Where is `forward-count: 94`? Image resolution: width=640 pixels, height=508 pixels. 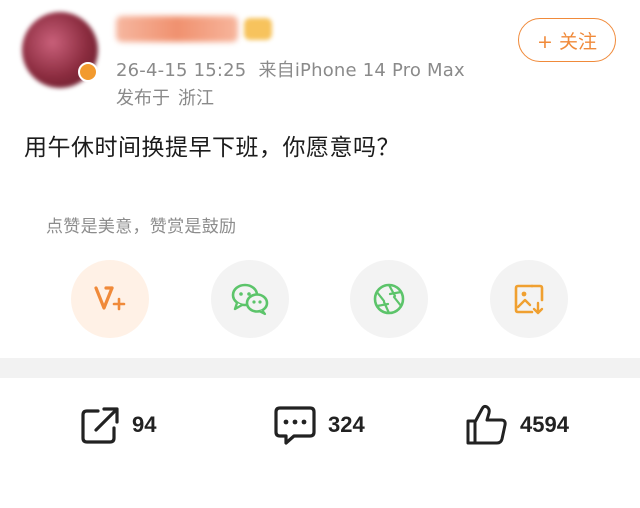 forward-count: 94 is located at coordinates (144, 424).